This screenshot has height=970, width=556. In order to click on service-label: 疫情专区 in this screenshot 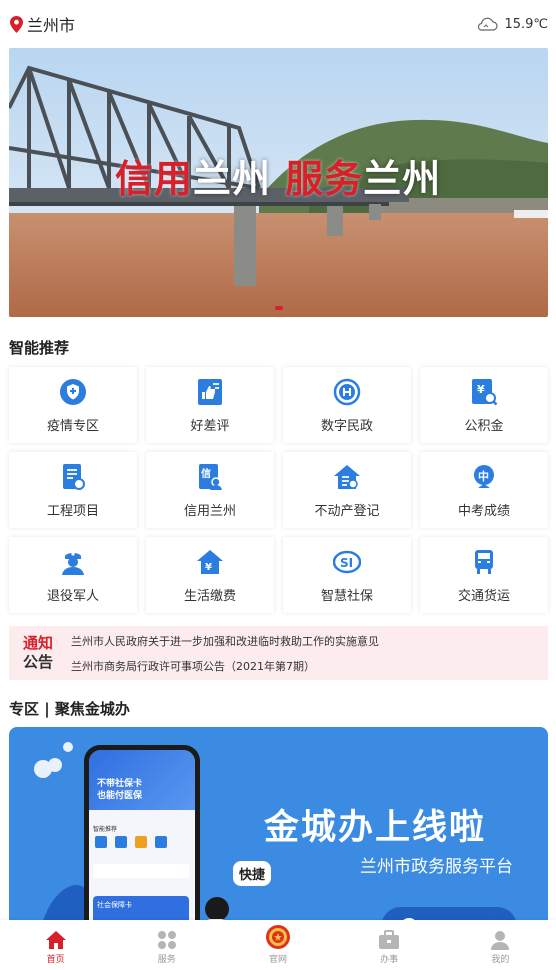, I will do `click(72, 426)`.